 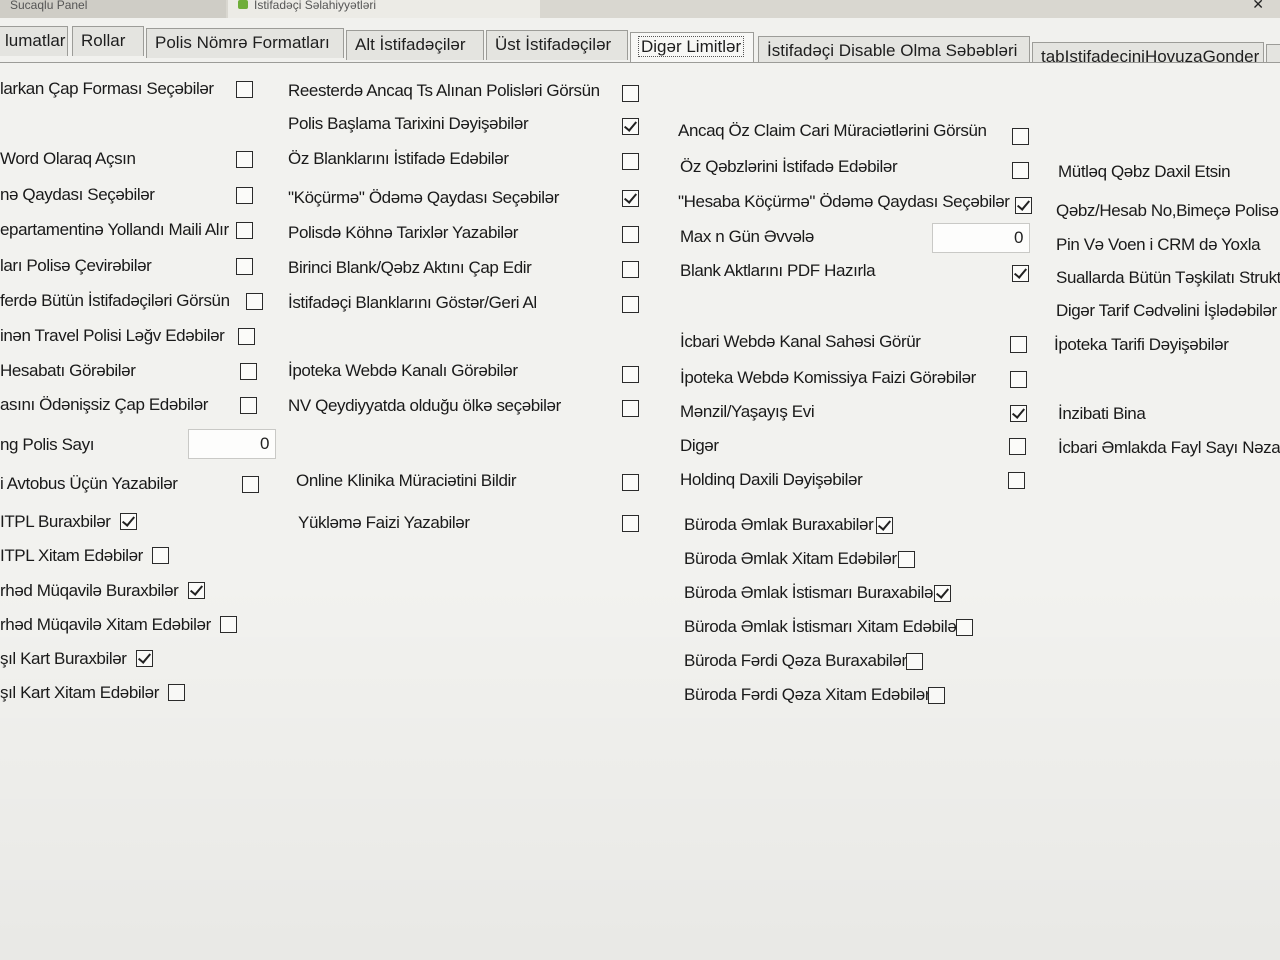 What do you see at coordinates (1168, 210) in the screenshot?
I see `col4-label: Qəbz/Hesab No,Bimeçə Polisə V` at bounding box center [1168, 210].